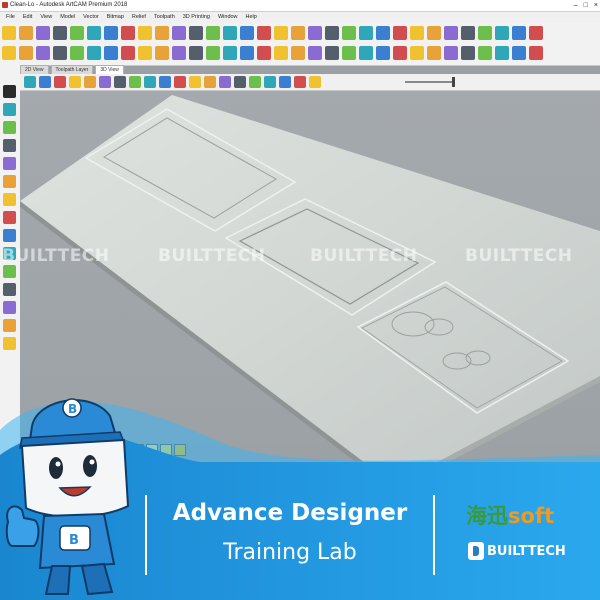 This screenshot has width=600, height=600. I want to click on add-icon, so click(264, 53).